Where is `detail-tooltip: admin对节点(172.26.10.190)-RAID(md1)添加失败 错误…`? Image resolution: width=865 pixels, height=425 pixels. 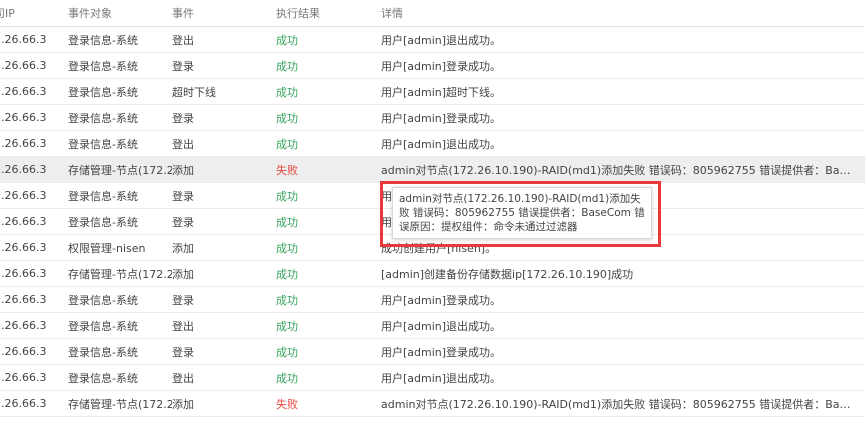
detail-tooltip: admin对节点(172.26.10.190)-RAID(md1)添加失败 错误… is located at coordinates (522, 213).